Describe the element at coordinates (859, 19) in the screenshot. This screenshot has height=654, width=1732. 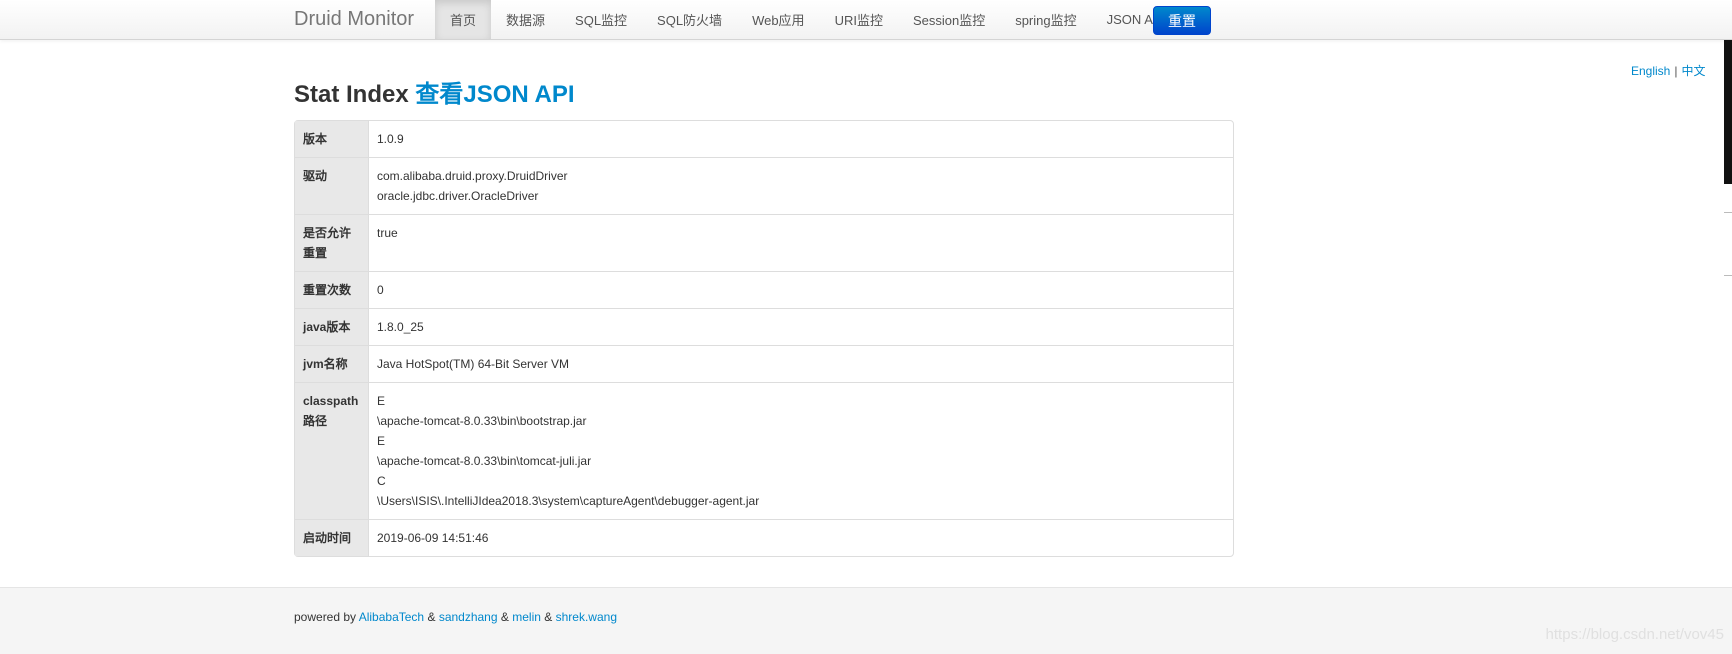
I see `nav-item-uri-monitor: URI监控` at that location.